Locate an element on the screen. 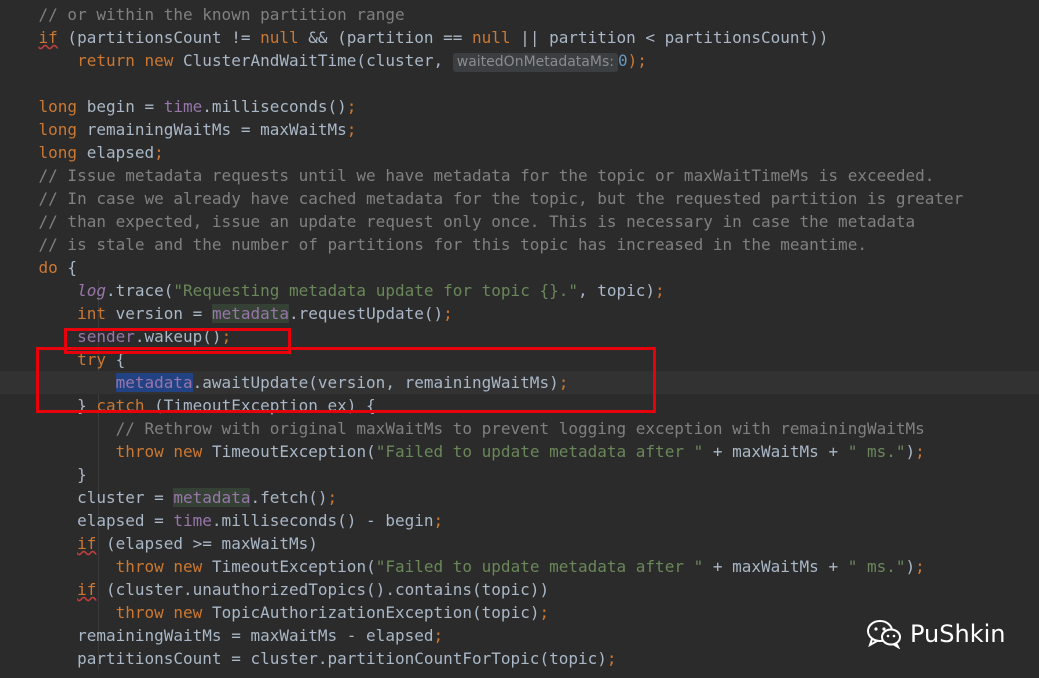  code-text: || partition < partitionsCount)) is located at coordinates (669, 37).